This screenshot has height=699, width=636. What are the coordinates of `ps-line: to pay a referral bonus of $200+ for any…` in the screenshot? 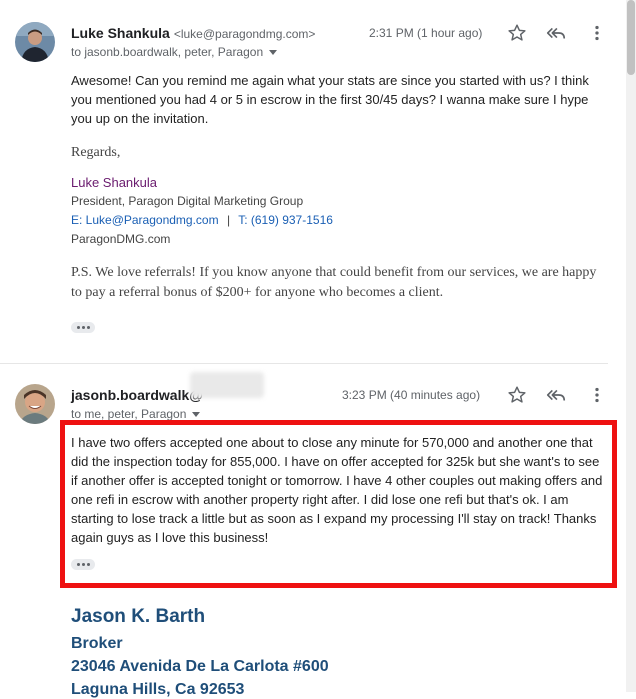 It's located at (257, 292).